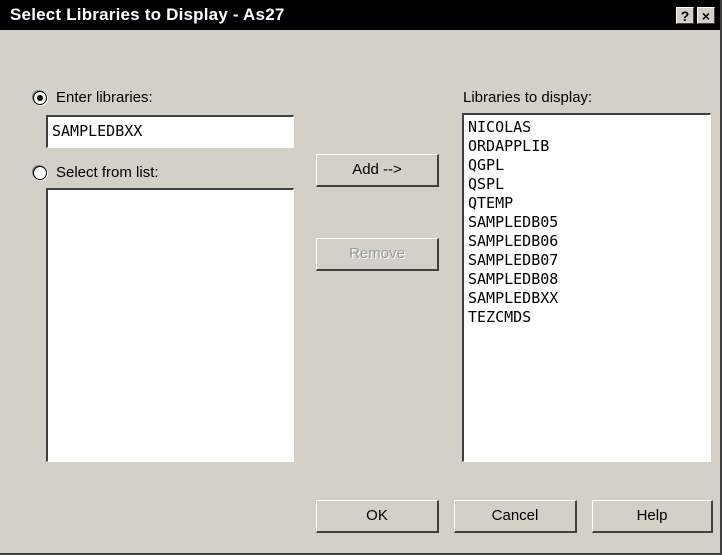  Describe the element at coordinates (515, 516) in the screenshot. I see `cancel-button: Cancel` at that location.